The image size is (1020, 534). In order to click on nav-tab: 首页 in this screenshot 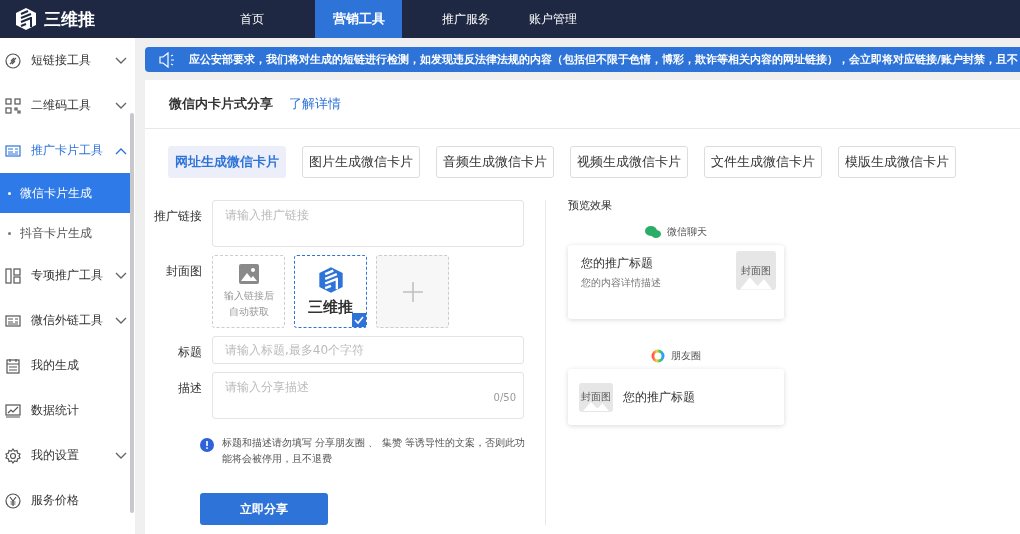, I will do `click(251, 19)`.